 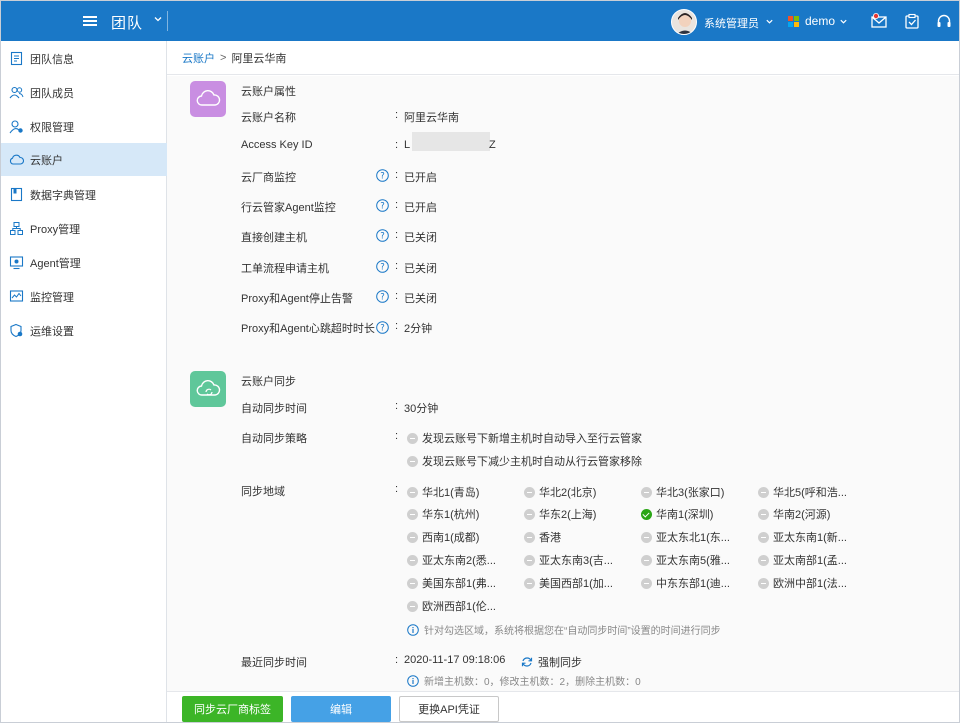 I want to click on direct-create-label: 直接创建主机, so click(x=274, y=238).